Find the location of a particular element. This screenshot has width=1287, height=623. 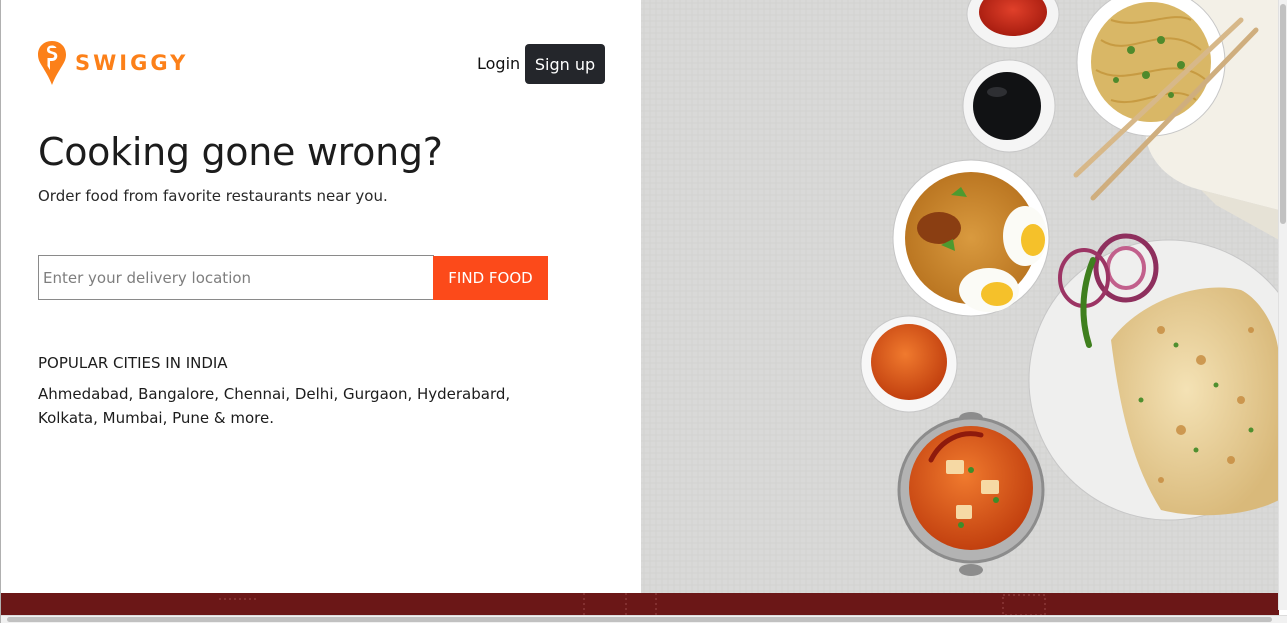

brand-logo: SWIGGY is located at coordinates (112, 63).